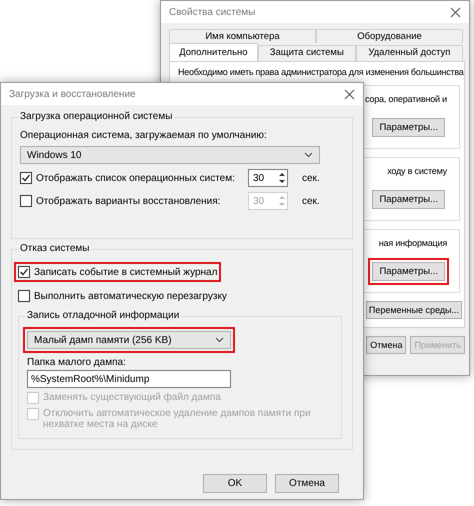 Image resolution: width=474 pixels, height=506 pixels. Describe the element at coordinates (213, 52) in the screenshot. I see `tab: Дополнительно` at that location.